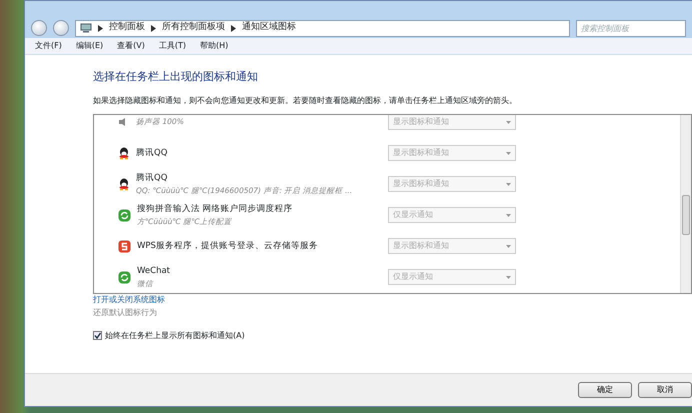  I want to click on breadcrumb-item: 所有控制面板项, so click(193, 28).